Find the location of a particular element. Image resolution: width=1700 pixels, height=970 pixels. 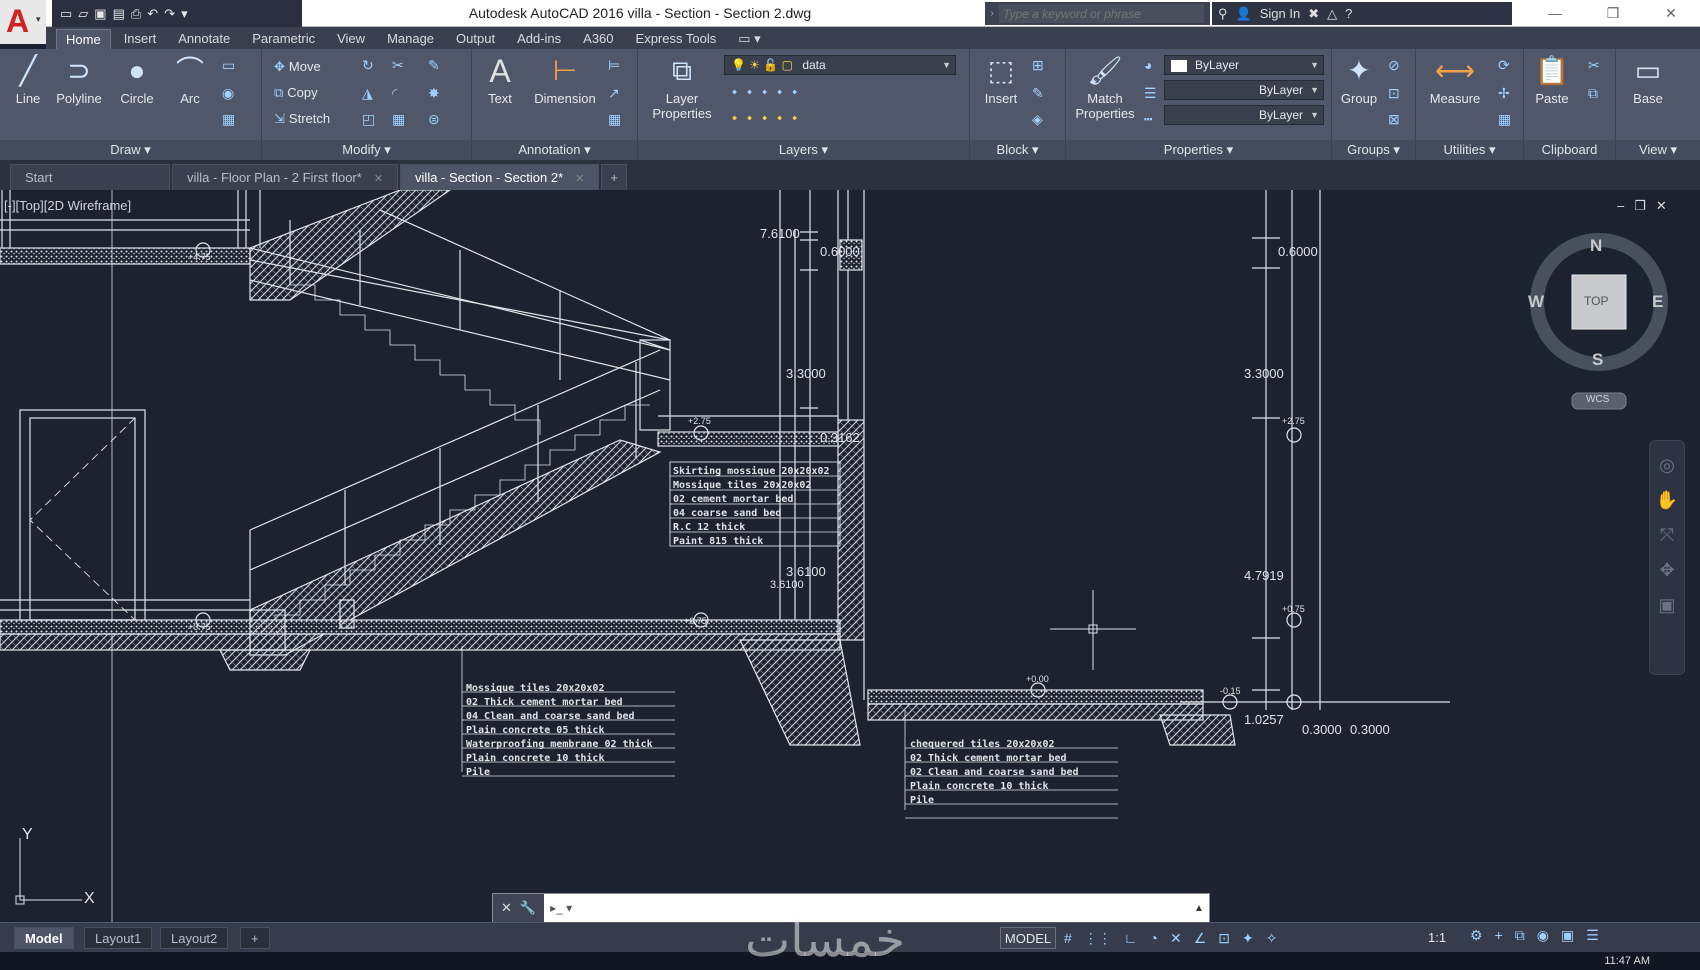

doc-tab-section: villa - Section - Section 2* ✕ is located at coordinates (500, 177).